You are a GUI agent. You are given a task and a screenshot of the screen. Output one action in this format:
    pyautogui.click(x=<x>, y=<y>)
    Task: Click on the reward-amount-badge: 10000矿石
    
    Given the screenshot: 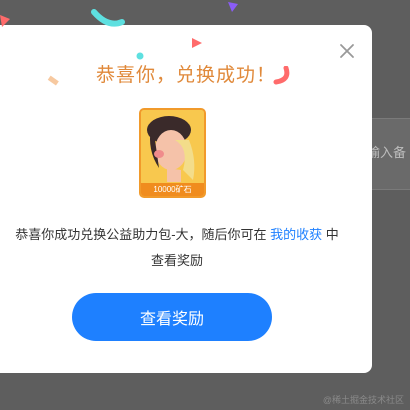 What is the action you would take?
    pyautogui.click(x=172, y=189)
    